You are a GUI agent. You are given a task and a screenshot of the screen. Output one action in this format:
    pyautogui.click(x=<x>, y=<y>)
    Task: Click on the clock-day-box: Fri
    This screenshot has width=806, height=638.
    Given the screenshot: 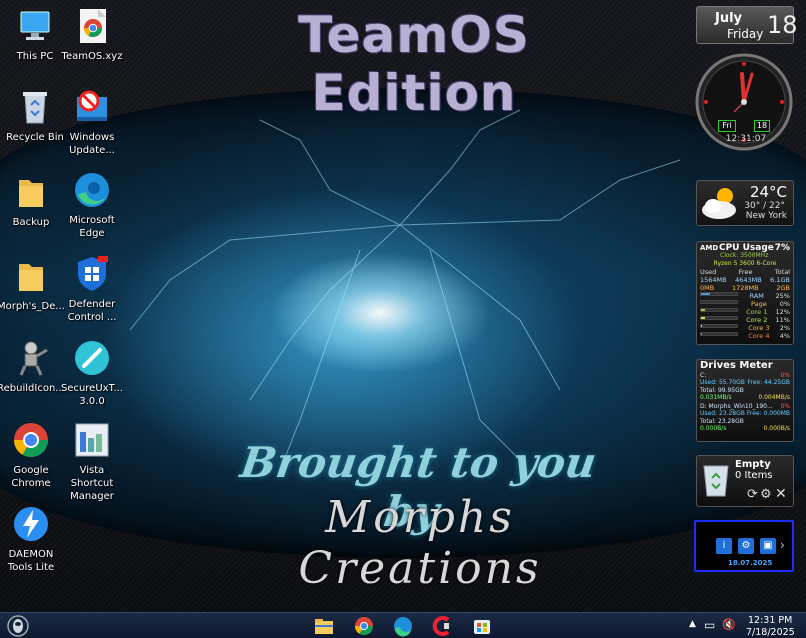 What is the action you would take?
    pyautogui.click(x=727, y=126)
    